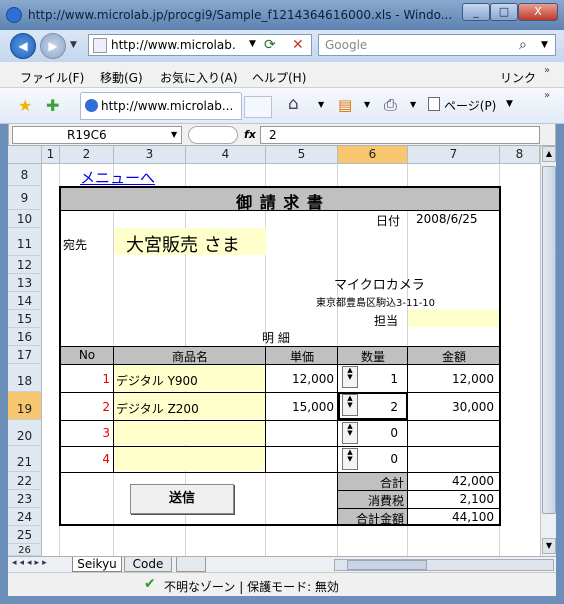 This screenshot has height=604, width=564. I want to click on row-header: 12, so click(25, 265).